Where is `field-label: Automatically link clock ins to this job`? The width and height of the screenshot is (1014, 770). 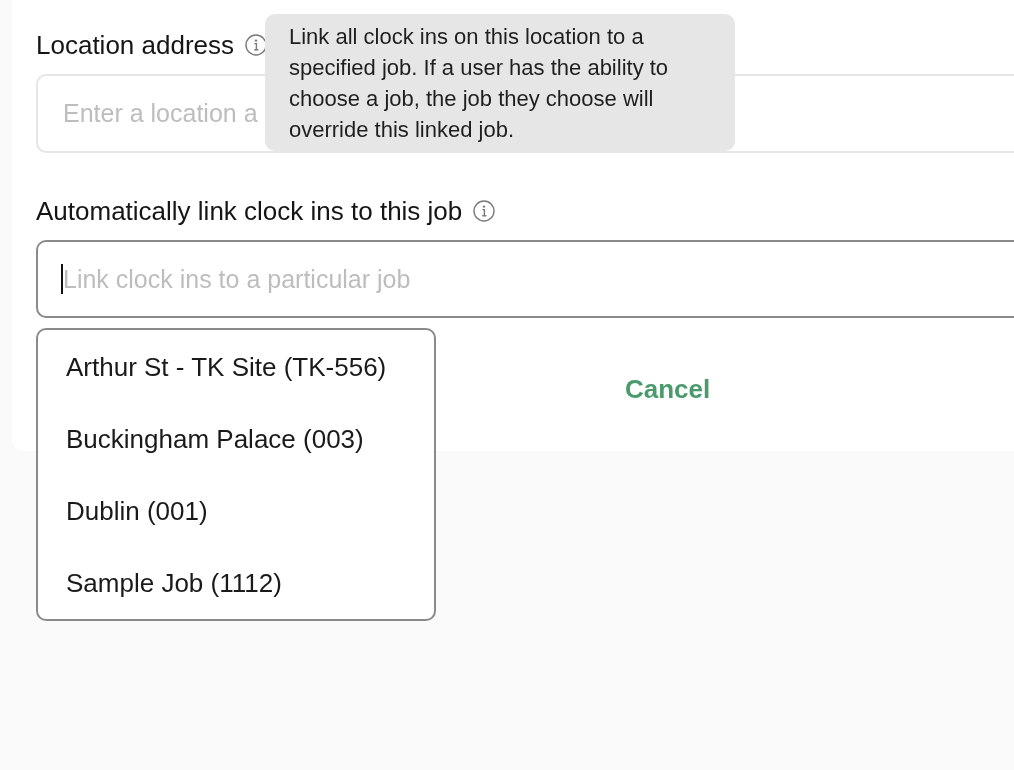
field-label: Automatically link clock ins to this job is located at coordinates (249, 211).